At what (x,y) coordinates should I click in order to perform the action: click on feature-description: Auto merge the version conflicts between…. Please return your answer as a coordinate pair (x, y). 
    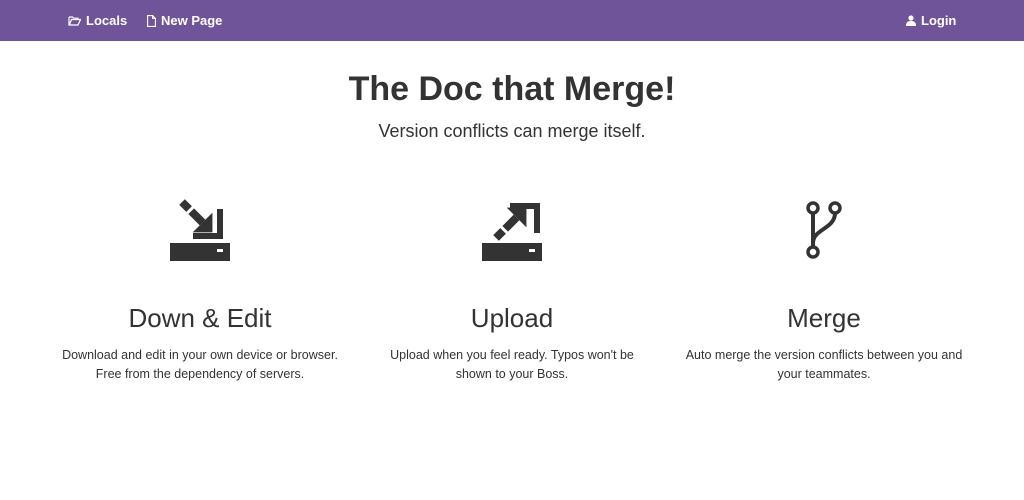
    Looking at the image, I should click on (824, 364).